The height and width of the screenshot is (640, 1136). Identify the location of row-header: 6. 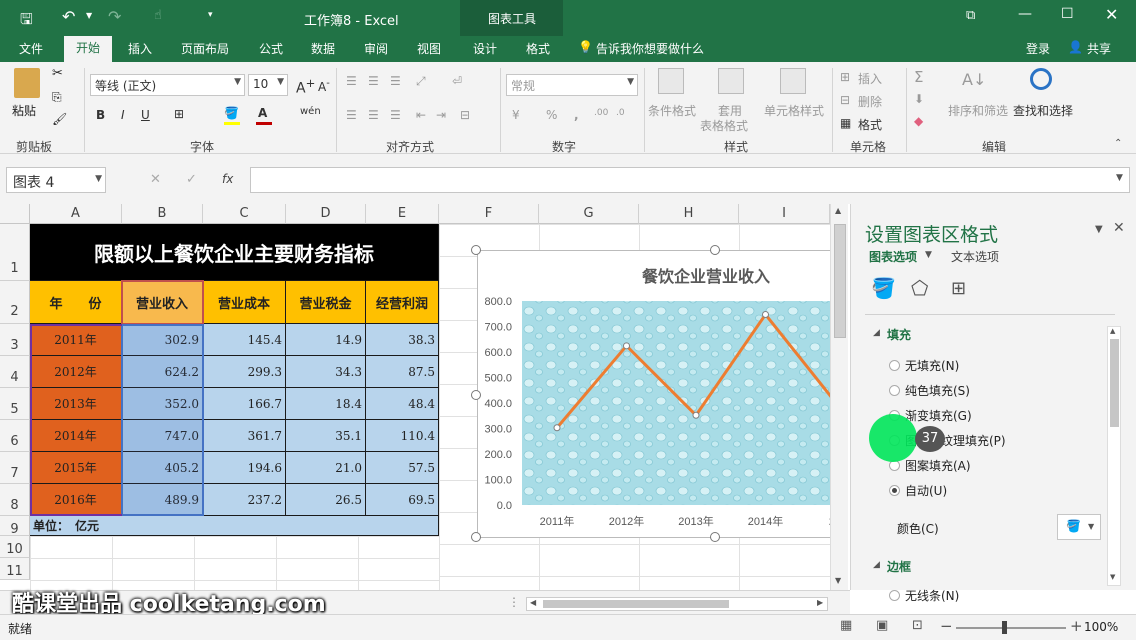
(15, 436).